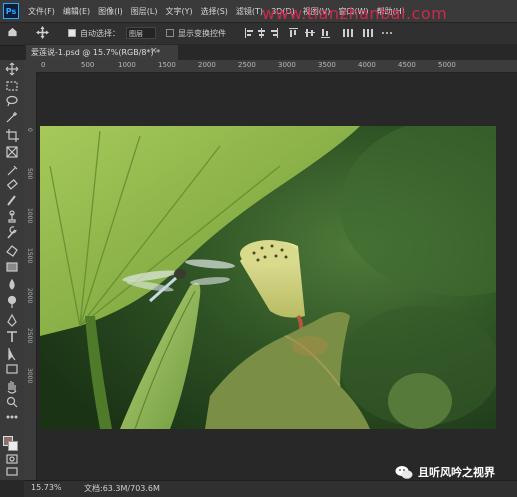 The width and height of the screenshot is (517, 497). I want to click on background-color-swatch, so click(13, 446).